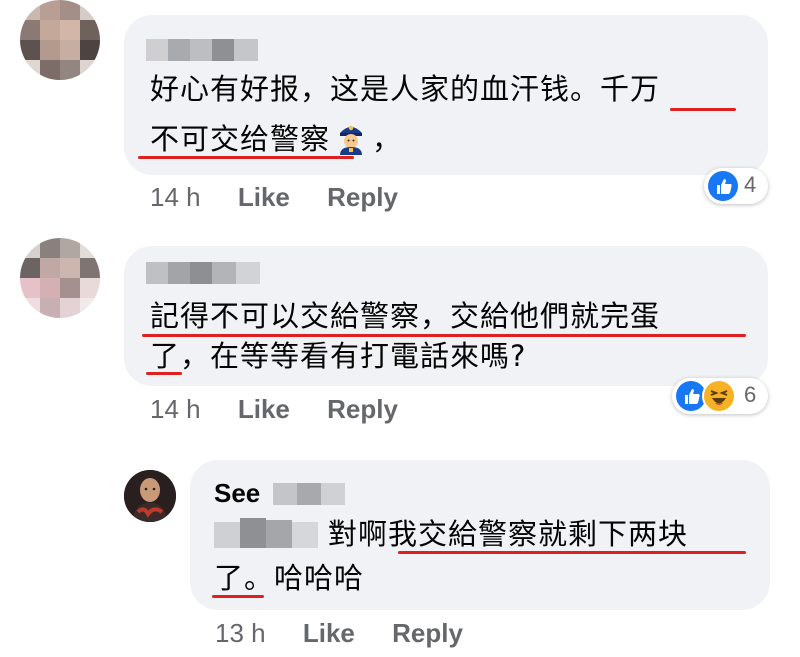 The width and height of the screenshot is (800, 657). I want to click on timestamp: 13 h, so click(240, 633).